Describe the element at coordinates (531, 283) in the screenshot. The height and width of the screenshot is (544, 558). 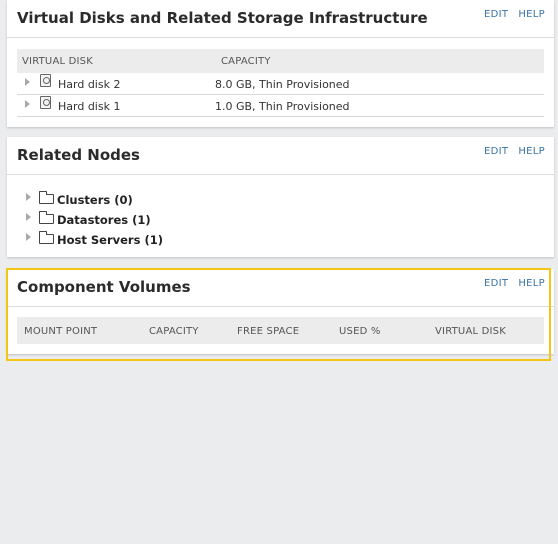
I see `component-volumes-help-link: HELP` at that location.